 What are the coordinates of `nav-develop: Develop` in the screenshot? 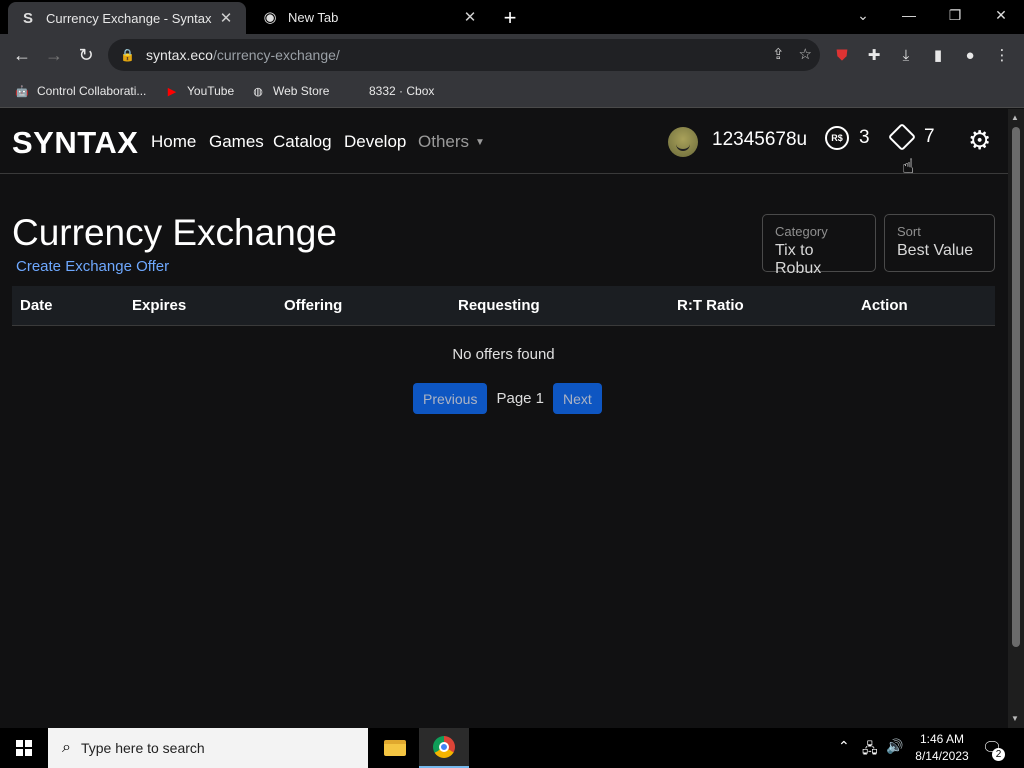 It's located at (375, 142).